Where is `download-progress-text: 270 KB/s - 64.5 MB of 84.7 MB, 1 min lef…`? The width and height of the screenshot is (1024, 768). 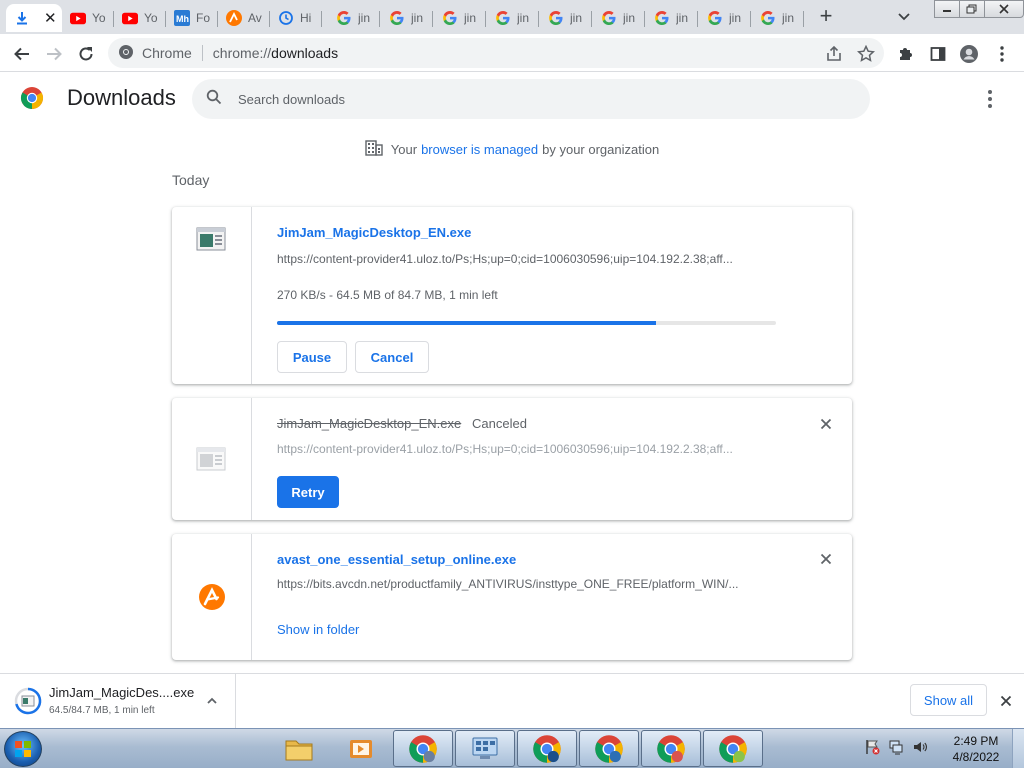 download-progress-text: 270 KB/s - 64.5 MB of 84.7 MB, 1 min lef… is located at coordinates (387, 295).